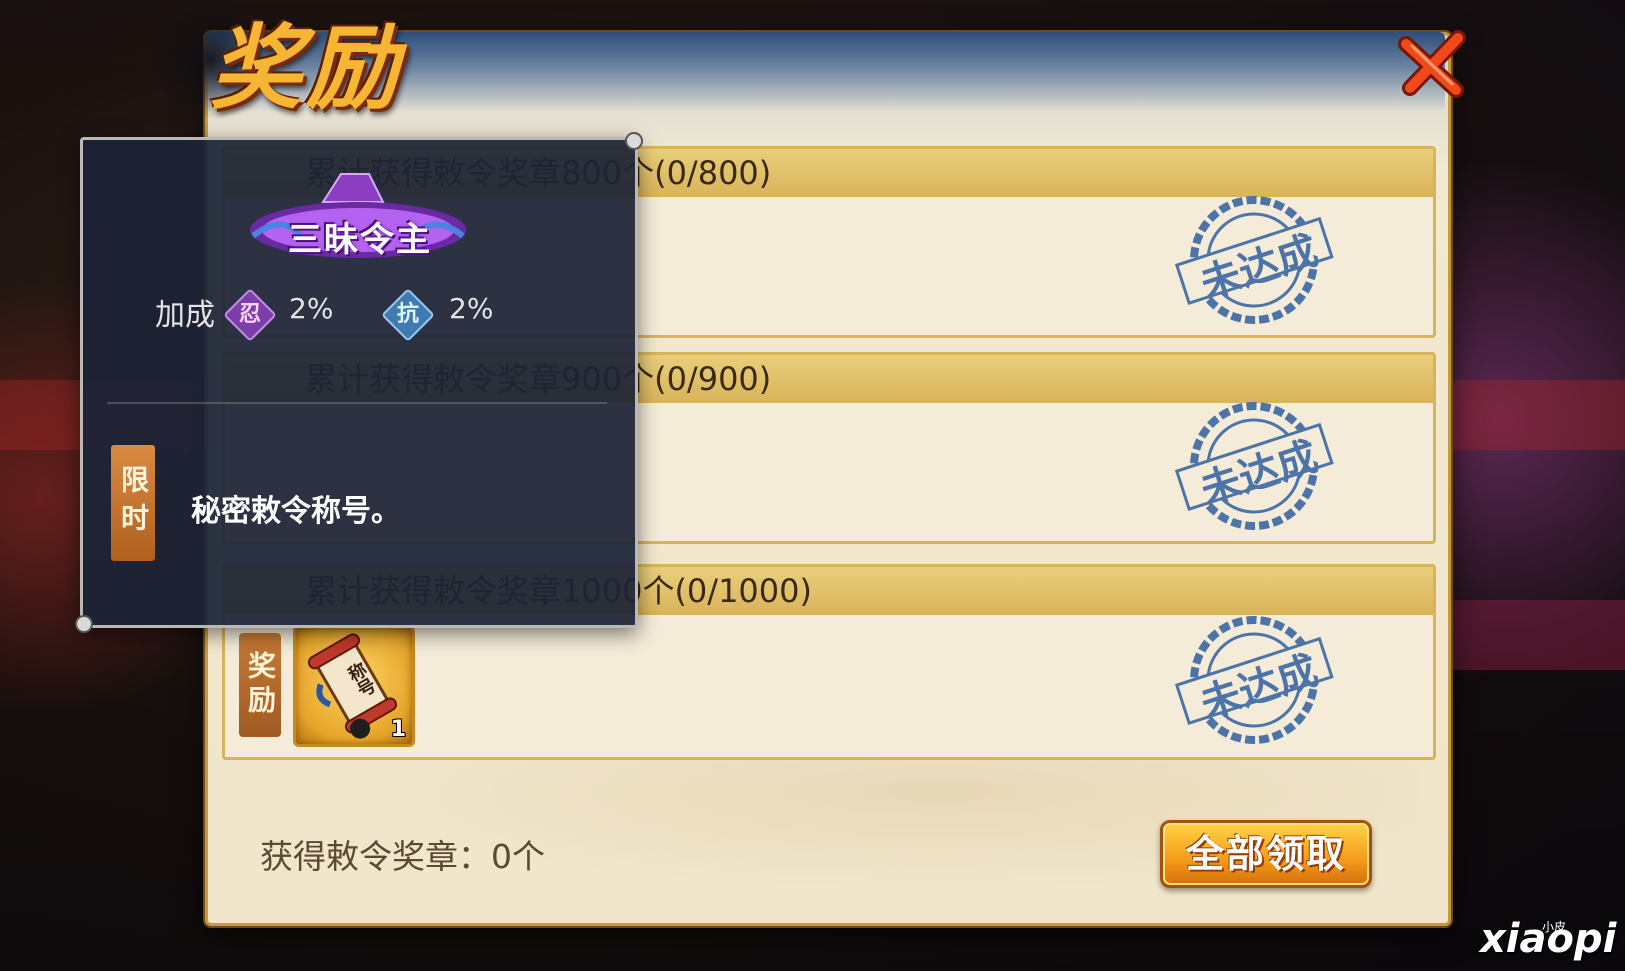  Describe the element at coordinates (398, 729) in the screenshot. I see `reward-quantity: 1` at that location.